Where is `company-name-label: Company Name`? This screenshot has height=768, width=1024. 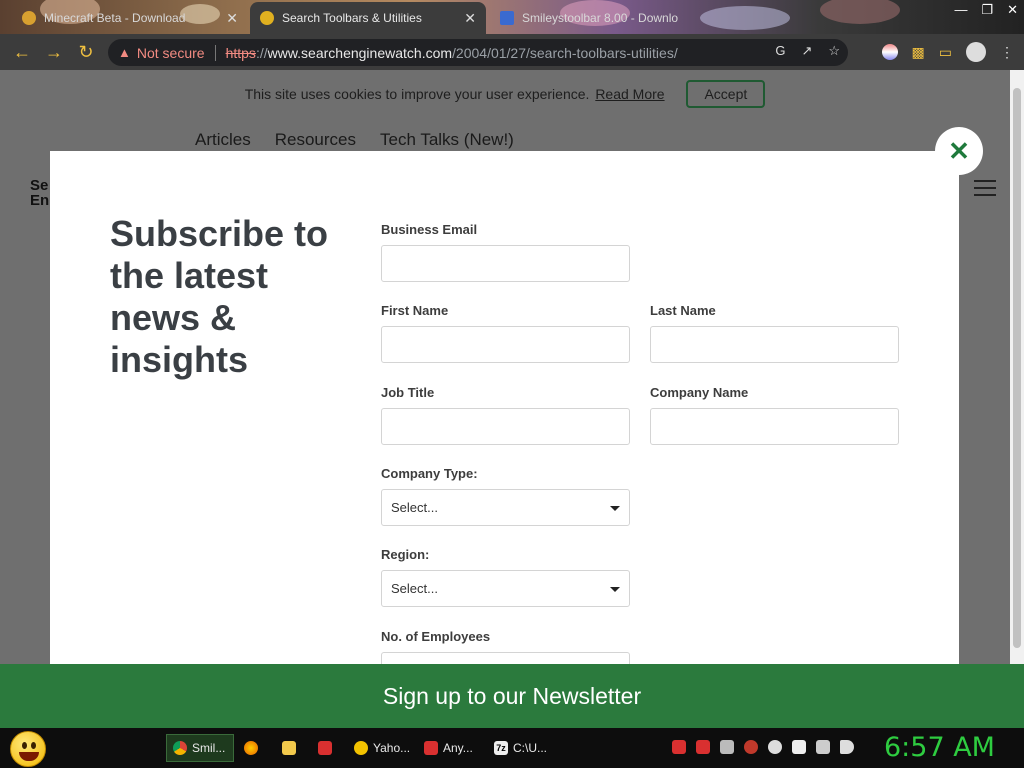
company-name-label: Company Name is located at coordinates (699, 392).